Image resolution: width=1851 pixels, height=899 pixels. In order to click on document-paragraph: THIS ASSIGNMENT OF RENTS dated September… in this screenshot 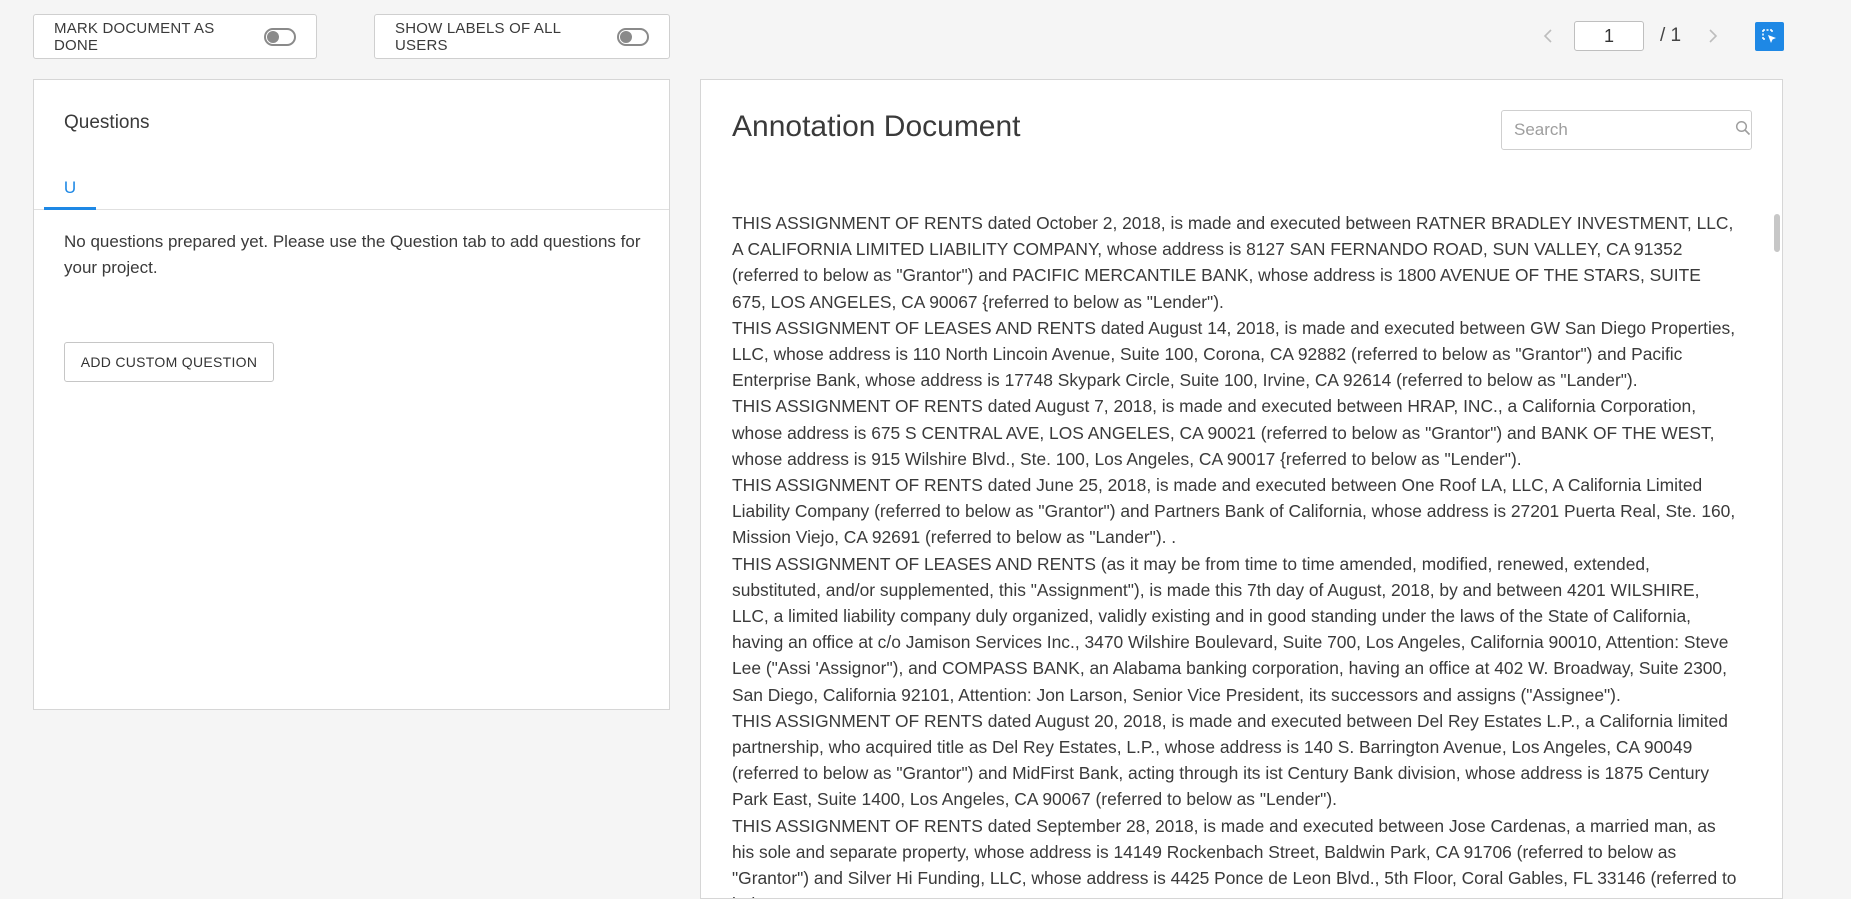, I will do `click(1234, 856)`.